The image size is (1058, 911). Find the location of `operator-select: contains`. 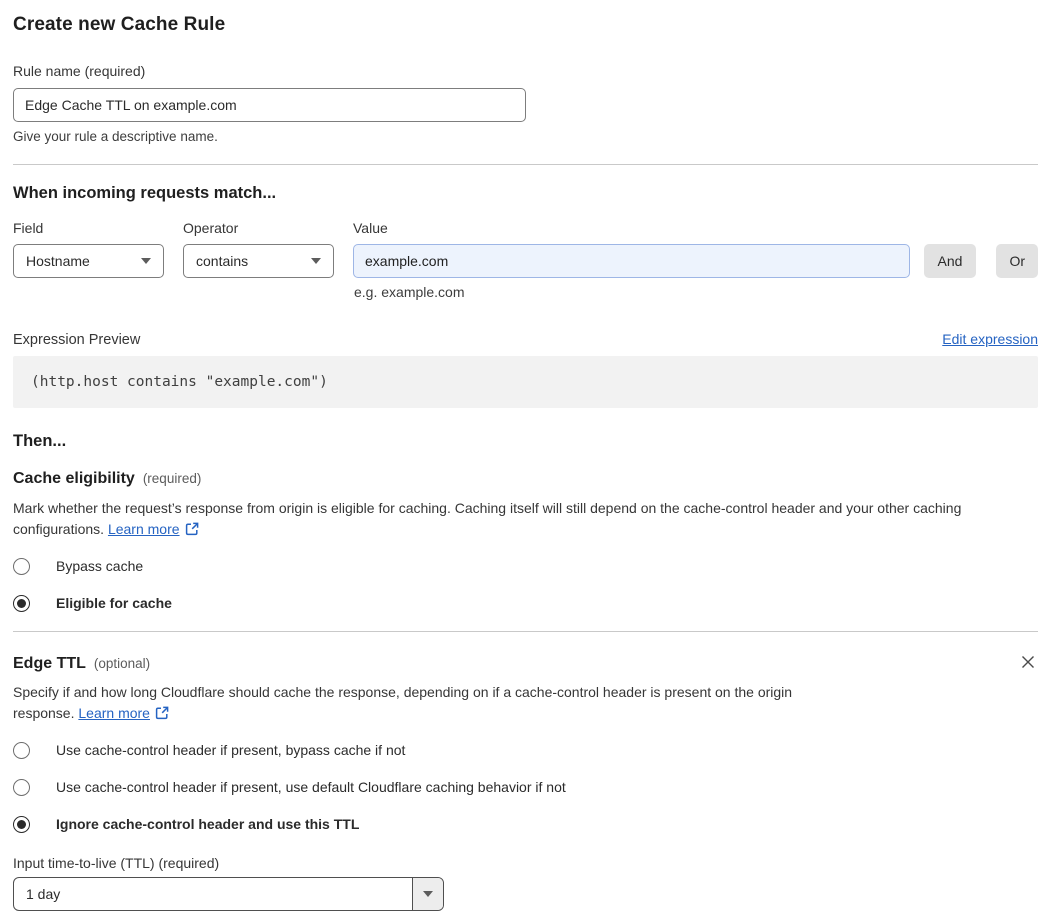

operator-select: contains is located at coordinates (258, 261).